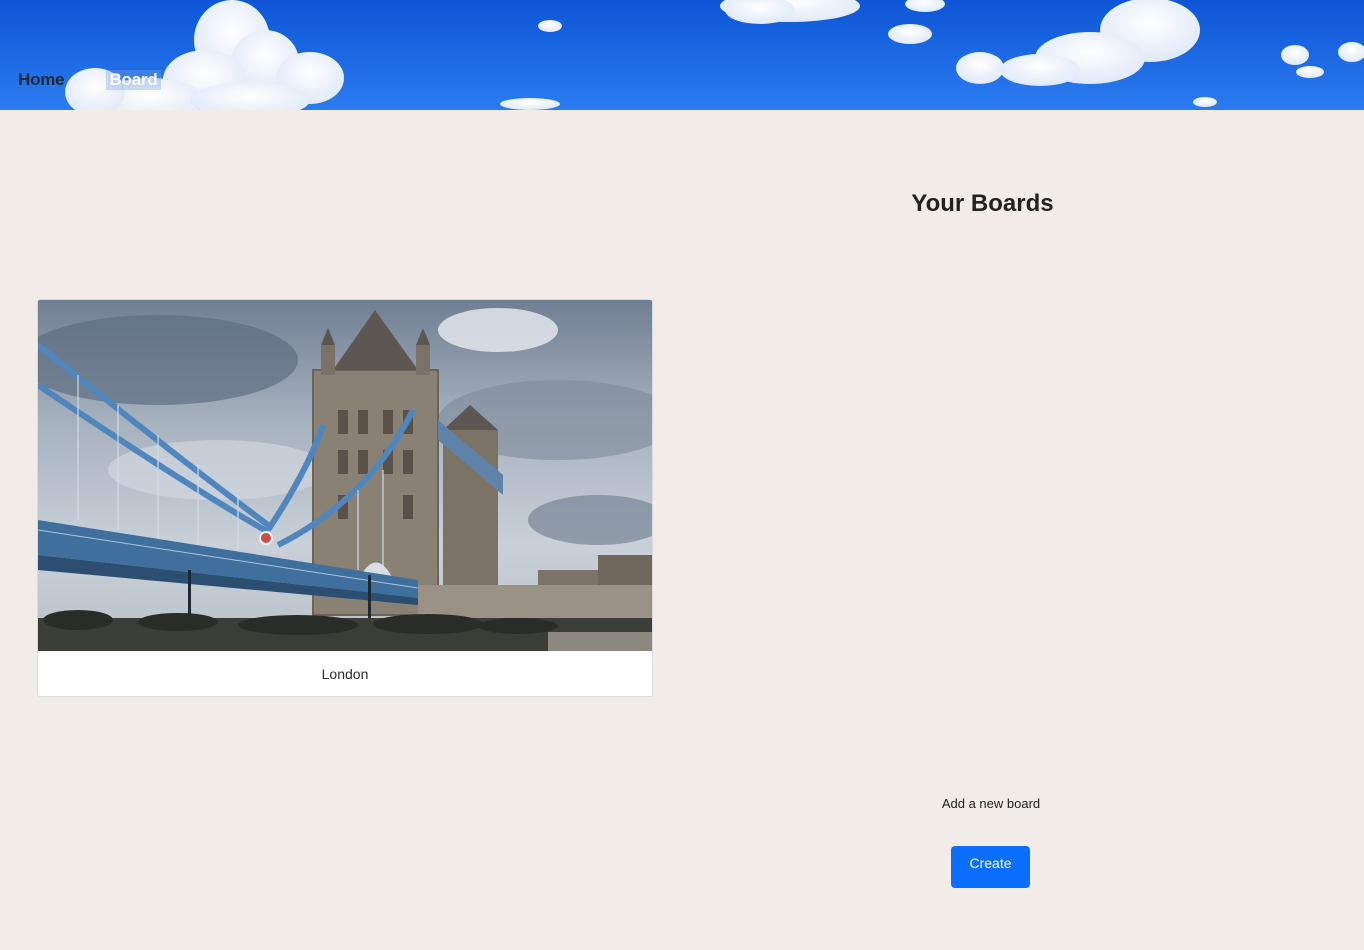 This screenshot has height=950, width=1364. I want to click on your-boards-heading: Your Boards, so click(982, 203).